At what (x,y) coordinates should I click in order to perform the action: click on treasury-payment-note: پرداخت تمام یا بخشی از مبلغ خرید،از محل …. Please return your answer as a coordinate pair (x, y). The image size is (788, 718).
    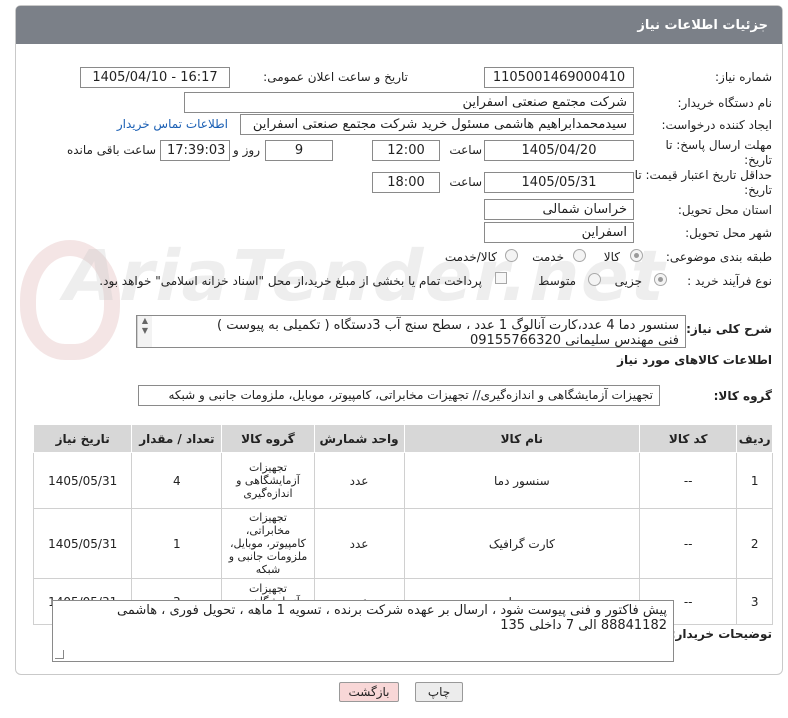
    Looking at the image, I should click on (290, 281).